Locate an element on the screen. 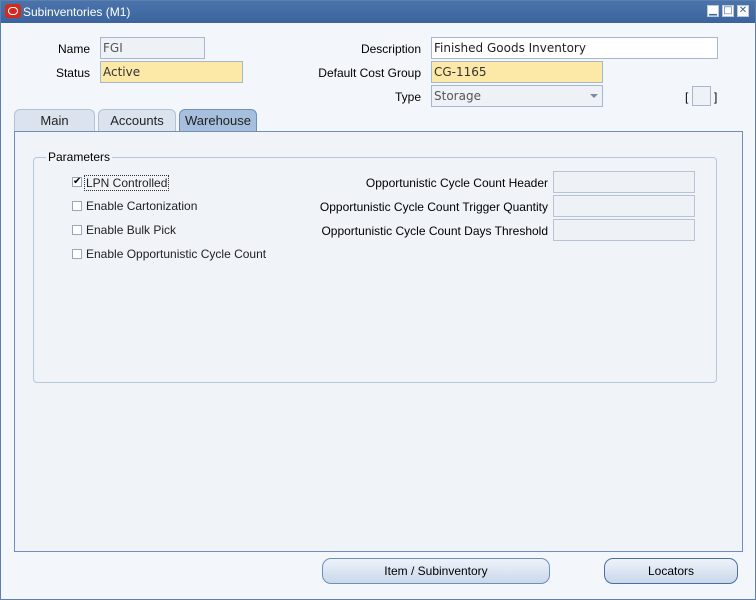  enable-cartonization-label: Enable Cartonization is located at coordinates (142, 206).